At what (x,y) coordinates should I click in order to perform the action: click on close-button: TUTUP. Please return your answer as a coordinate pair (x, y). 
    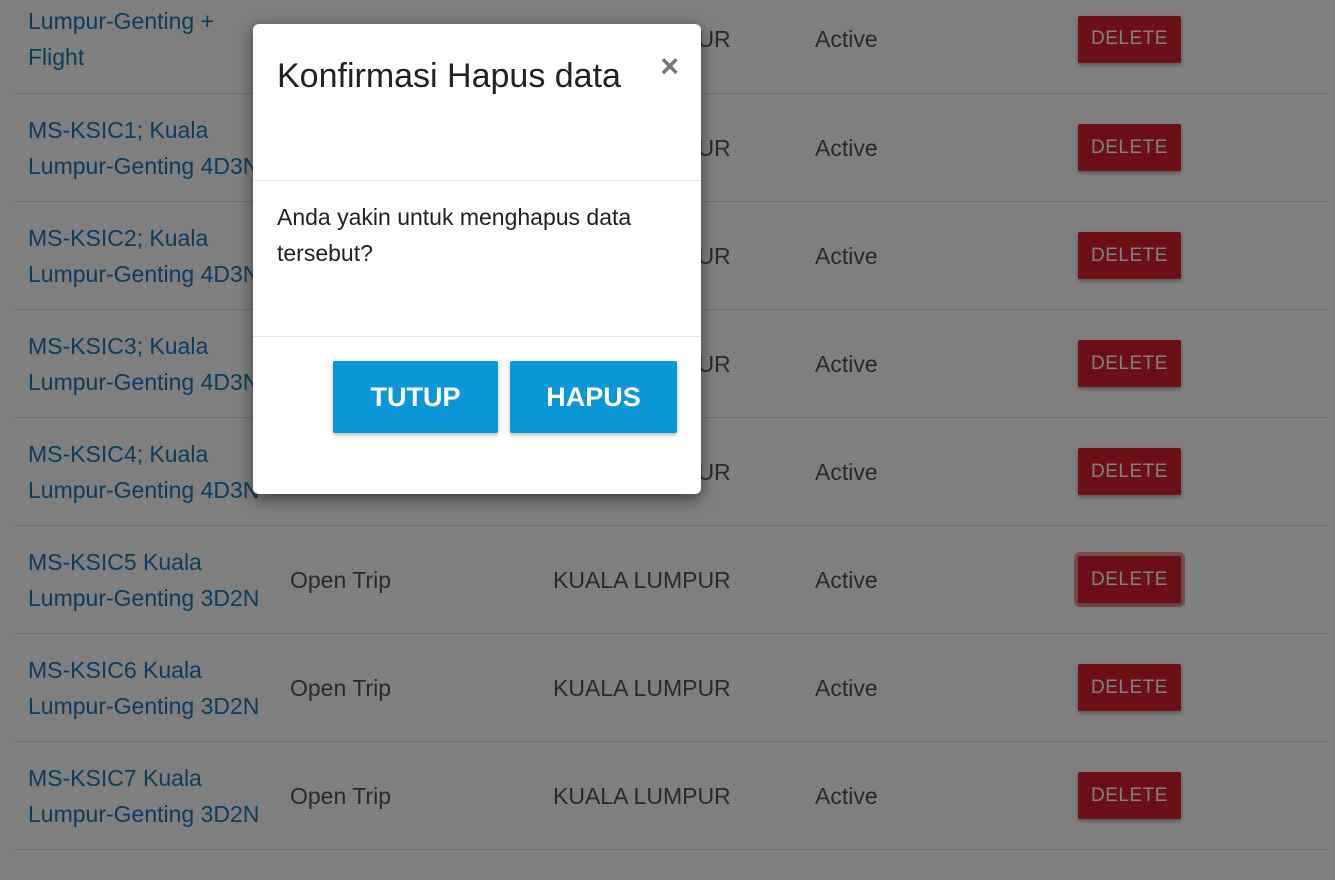
    Looking at the image, I should click on (415, 397).